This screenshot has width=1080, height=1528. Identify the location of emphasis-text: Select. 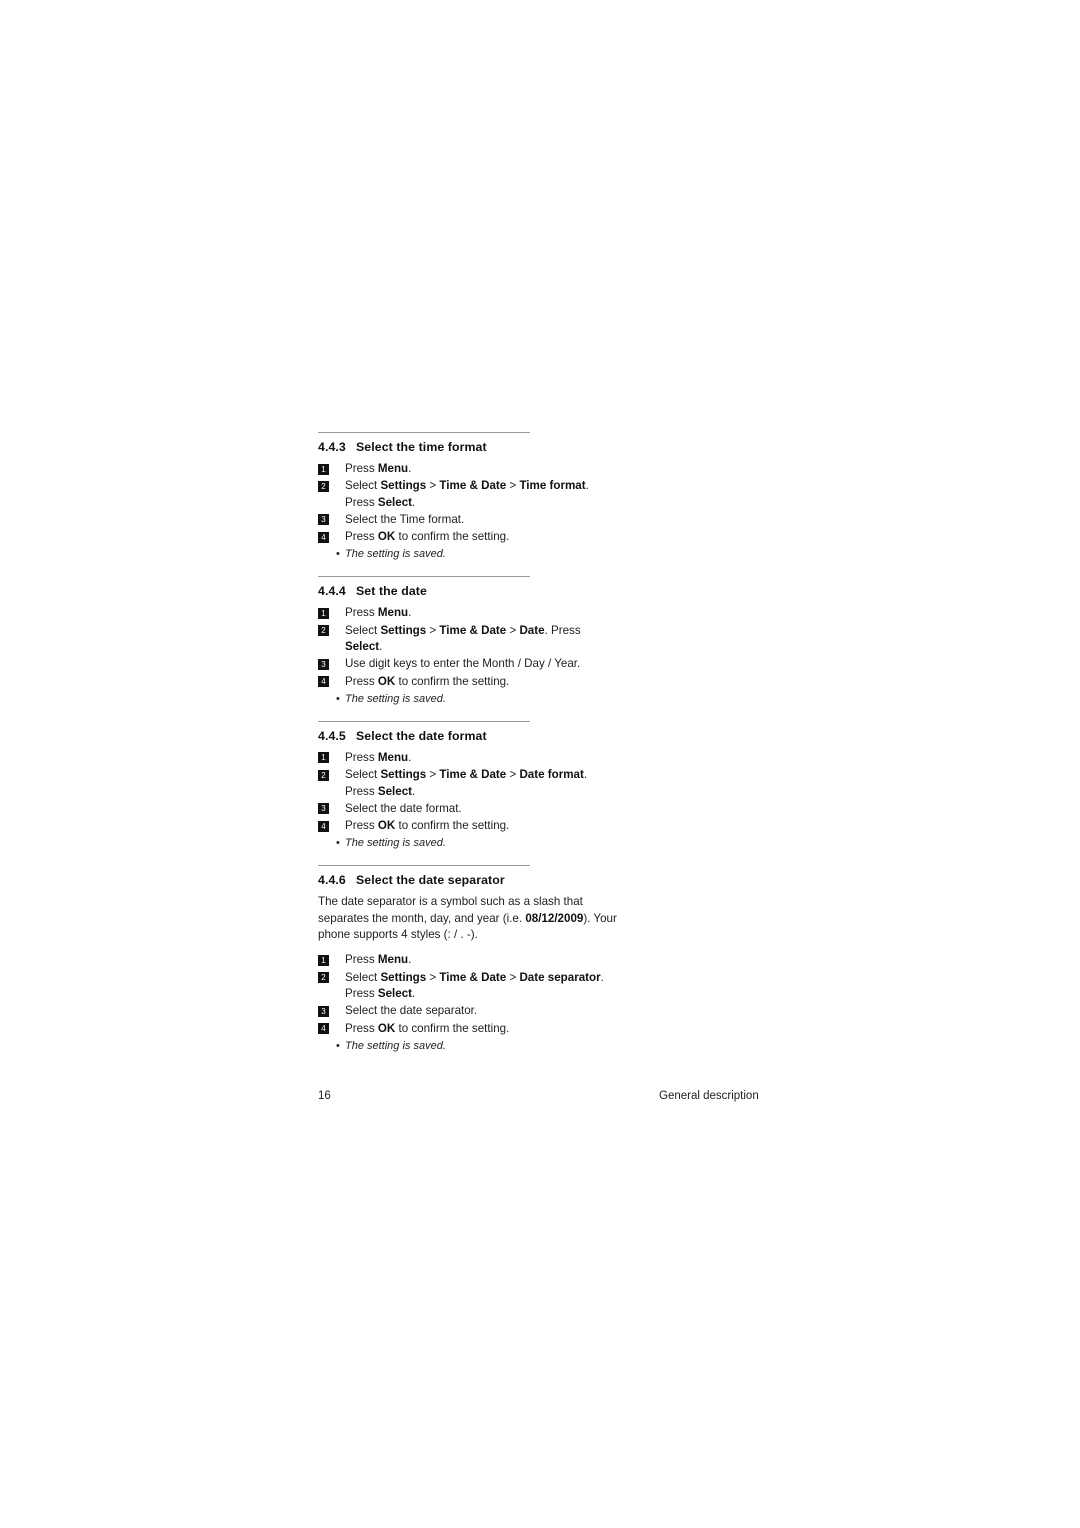
(362, 647).